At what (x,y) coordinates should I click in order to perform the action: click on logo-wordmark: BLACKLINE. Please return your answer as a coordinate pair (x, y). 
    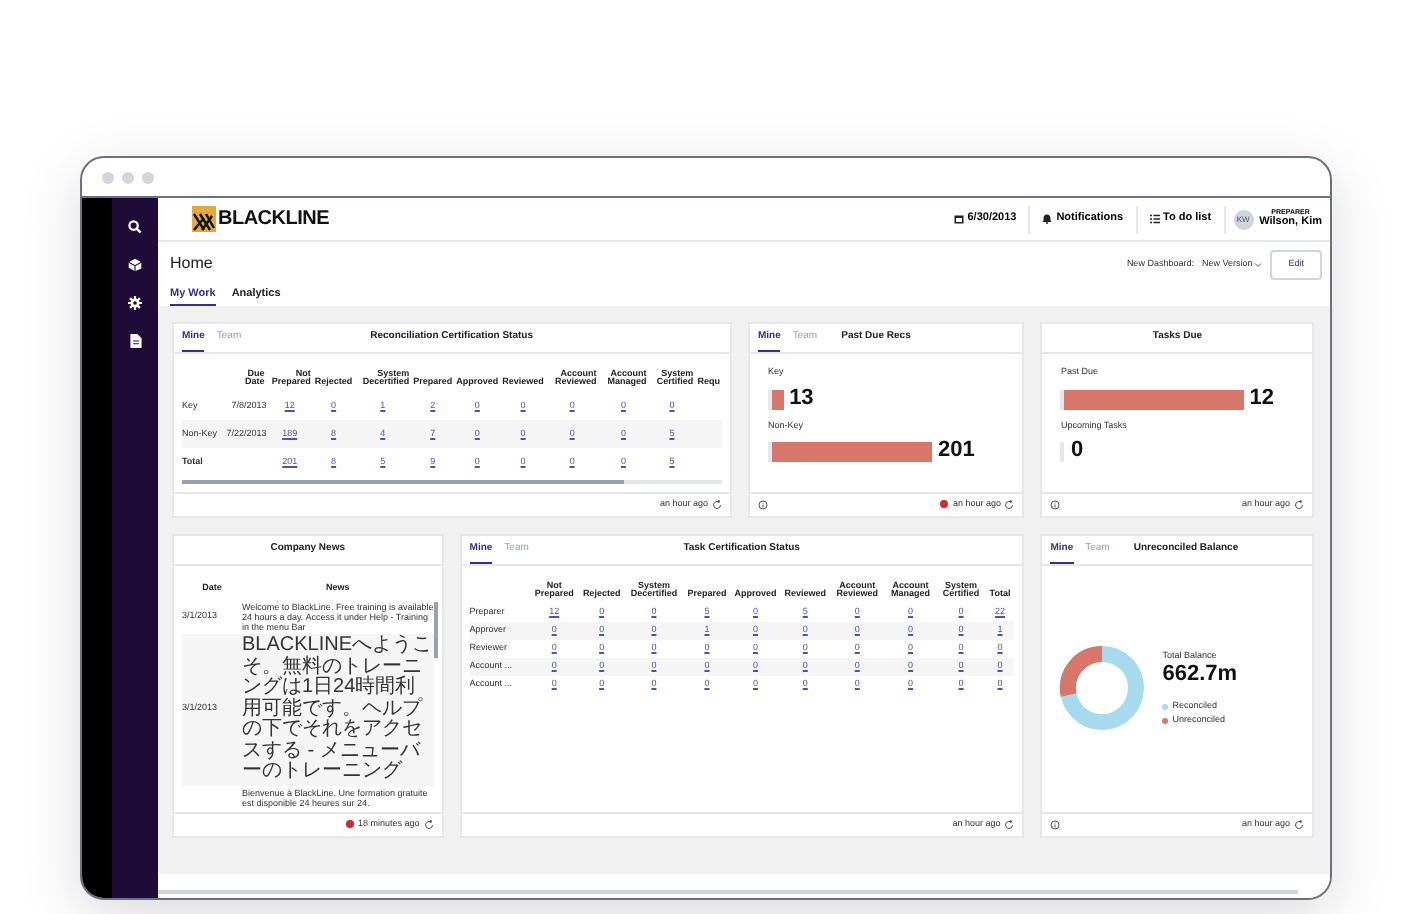
    Looking at the image, I should click on (274, 220).